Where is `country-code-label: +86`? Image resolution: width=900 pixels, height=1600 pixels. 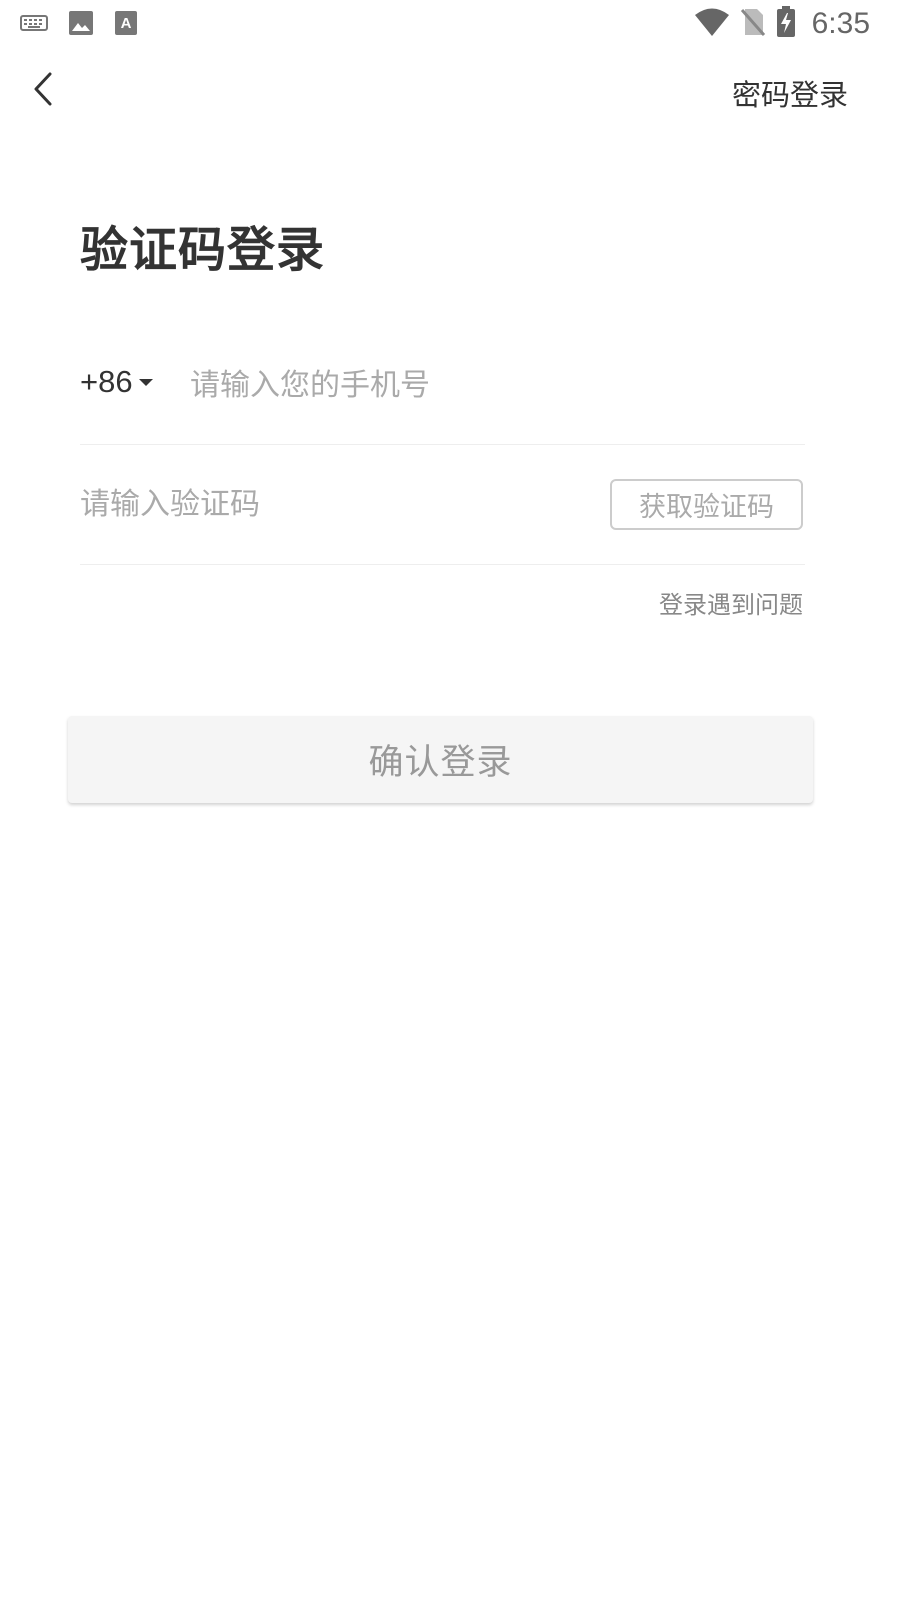 country-code-label: +86 is located at coordinates (106, 381).